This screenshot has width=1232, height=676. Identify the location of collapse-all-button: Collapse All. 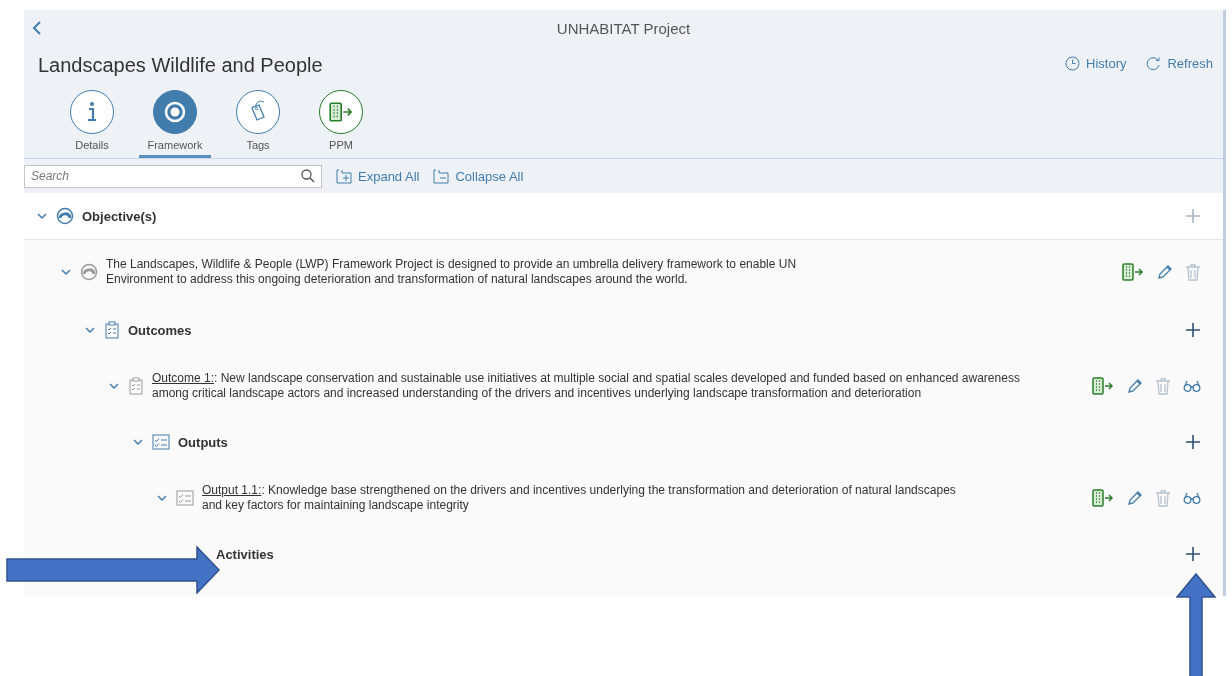
(478, 176).